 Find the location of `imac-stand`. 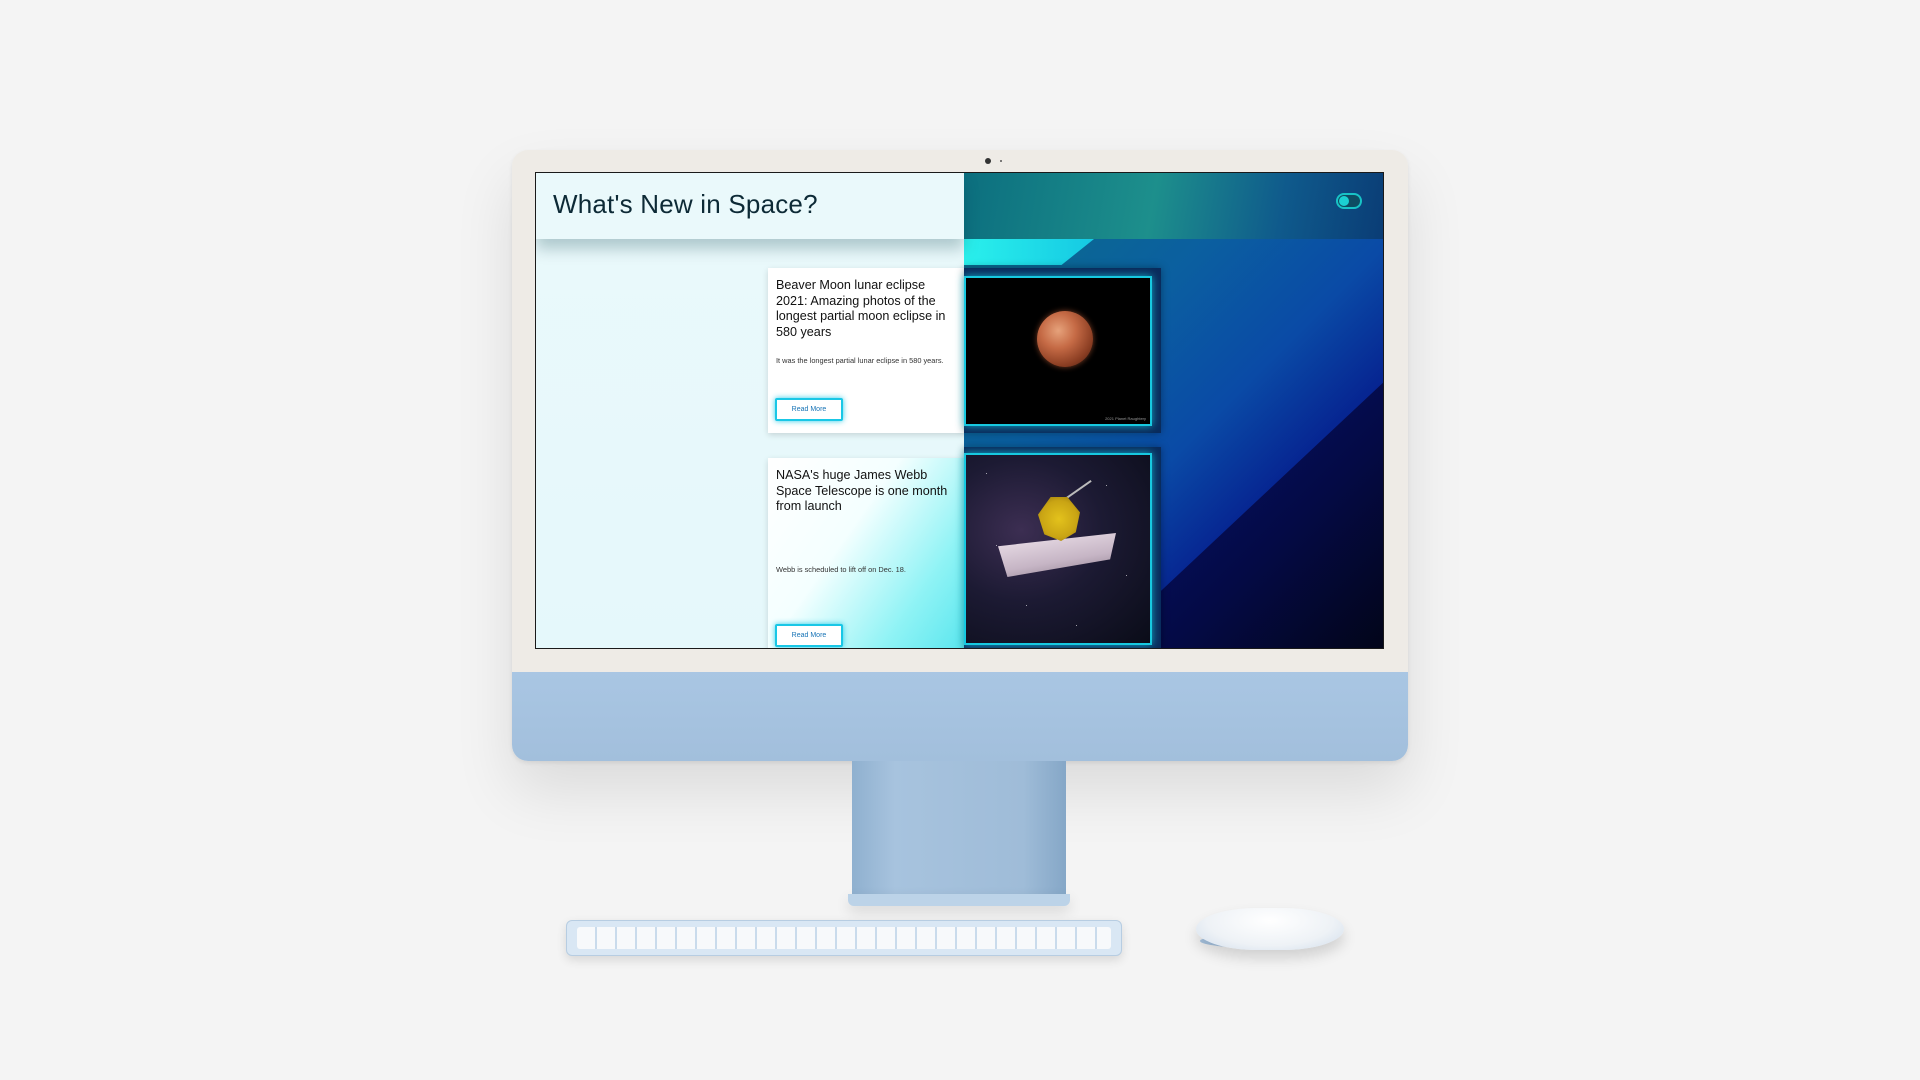

imac-stand is located at coordinates (959, 833).